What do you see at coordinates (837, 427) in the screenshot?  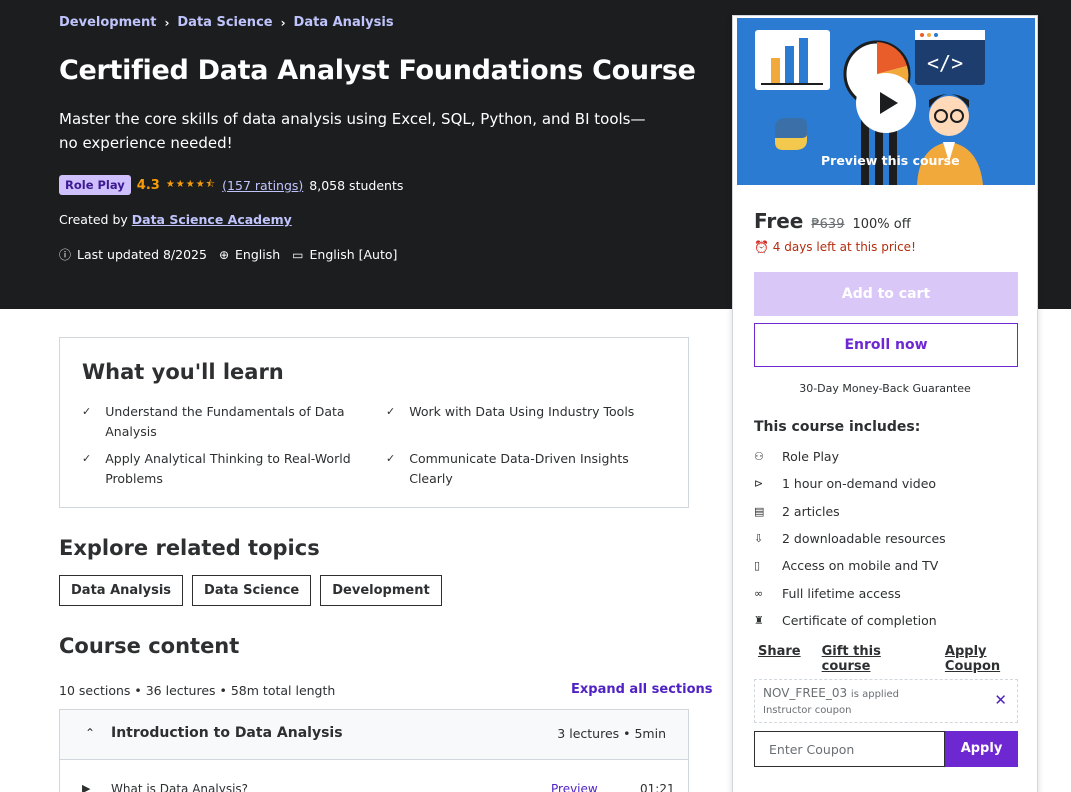 I see `includes-title: This course includes:` at bounding box center [837, 427].